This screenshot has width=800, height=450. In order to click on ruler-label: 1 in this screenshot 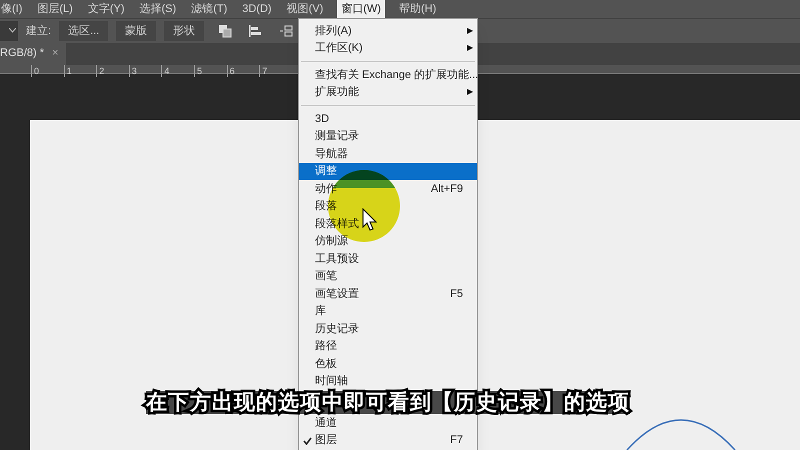, I will do `click(68, 70)`.